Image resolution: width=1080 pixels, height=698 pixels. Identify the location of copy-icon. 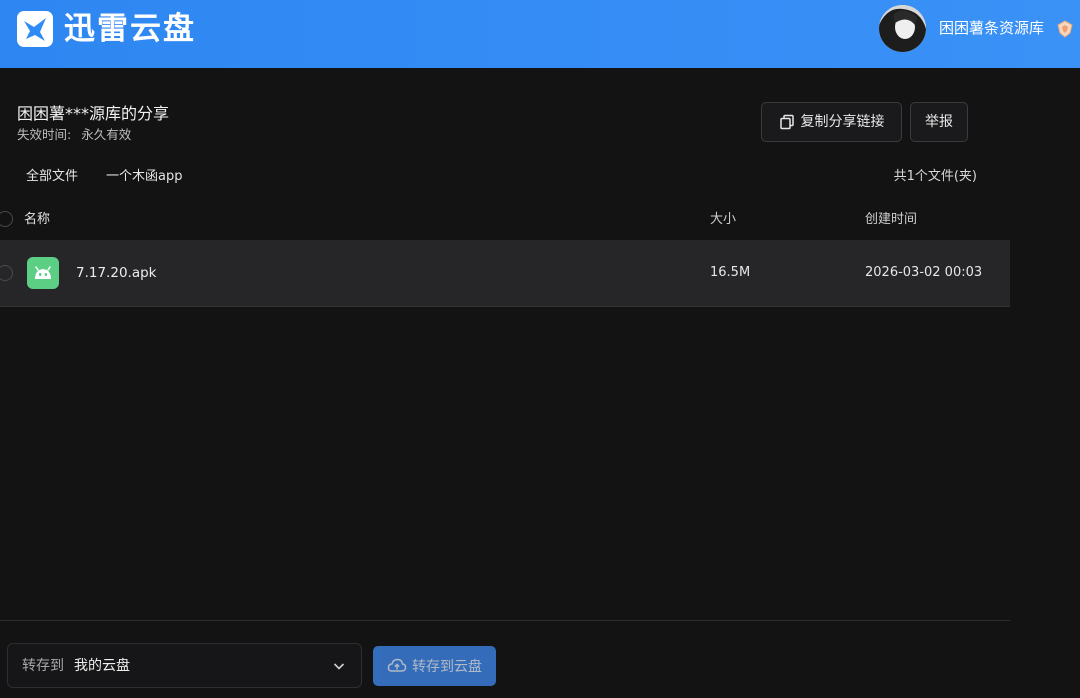
(786, 122).